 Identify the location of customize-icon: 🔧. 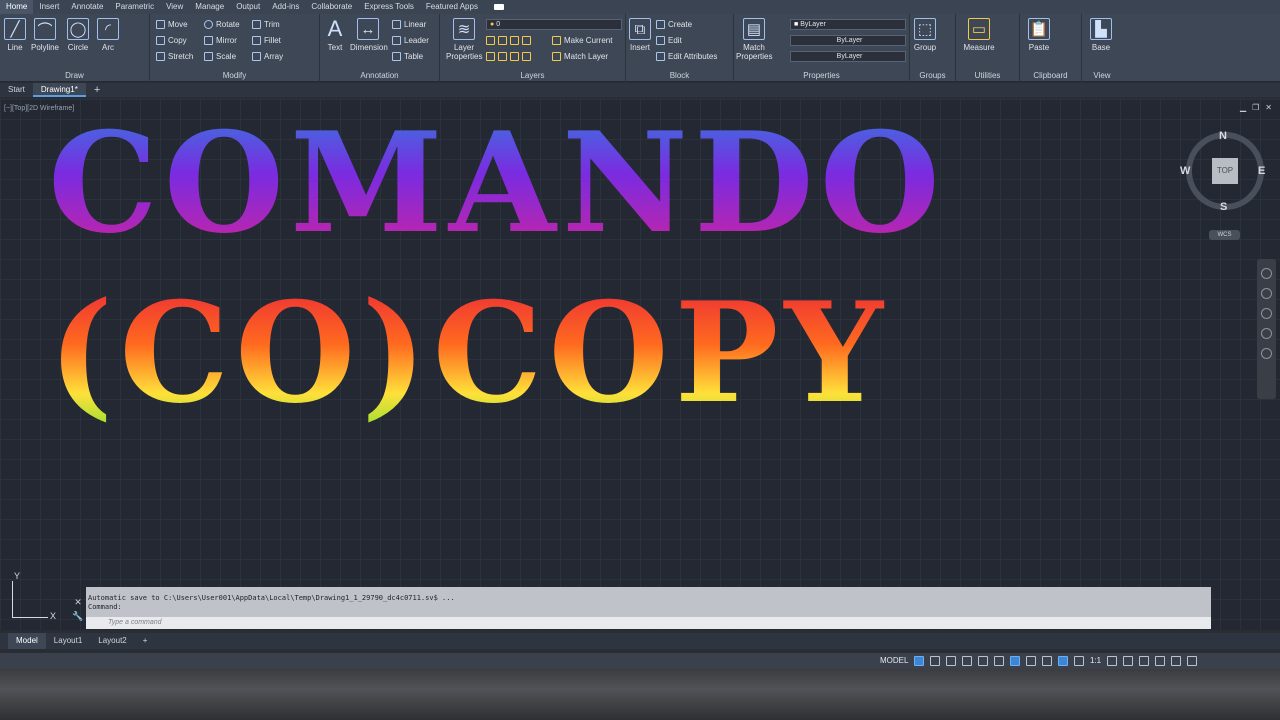
(78, 616).